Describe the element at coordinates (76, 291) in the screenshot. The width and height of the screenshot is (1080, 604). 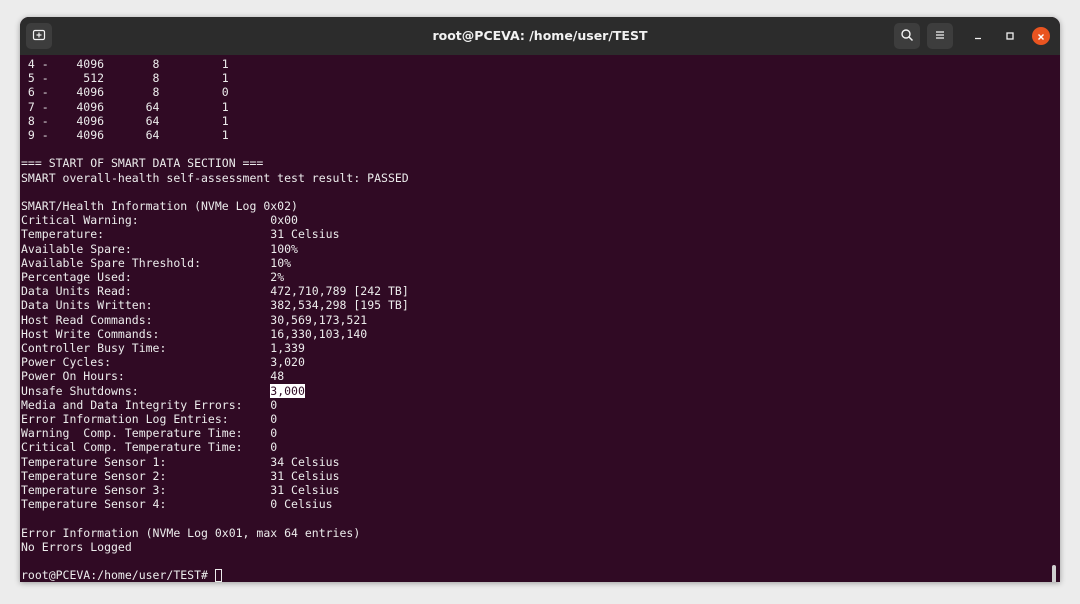
I see `smart-field-label: Data Units Read:` at that location.